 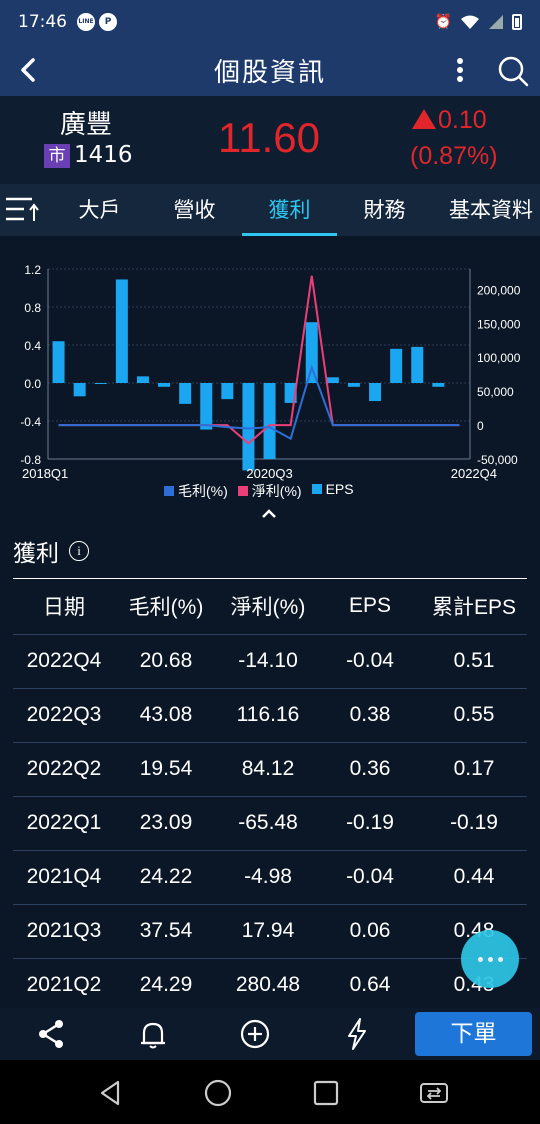 What do you see at coordinates (474, 822) in the screenshot?
I see `cell-cumulative-eps: -0.19` at bounding box center [474, 822].